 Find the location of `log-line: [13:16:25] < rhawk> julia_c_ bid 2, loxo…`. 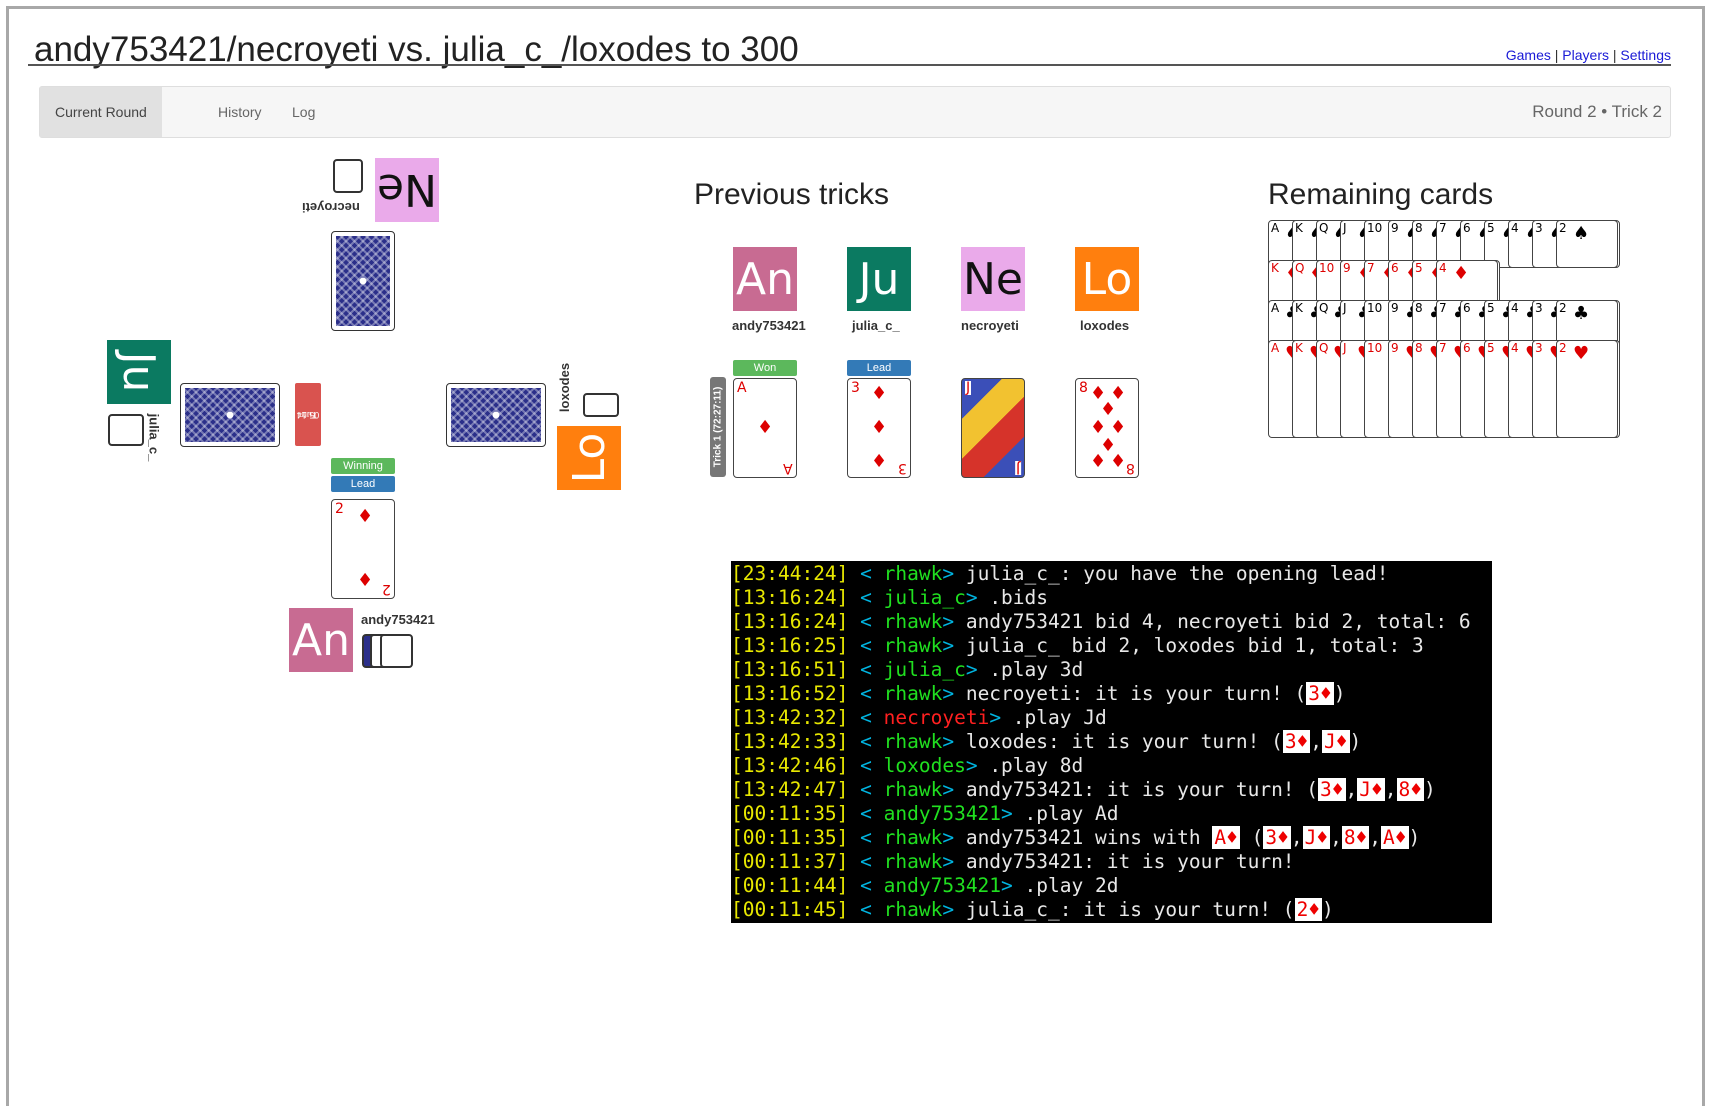

log-line: [13:16:25] < rhawk> julia_c_ bid 2, loxo… is located at coordinates (1077, 645).